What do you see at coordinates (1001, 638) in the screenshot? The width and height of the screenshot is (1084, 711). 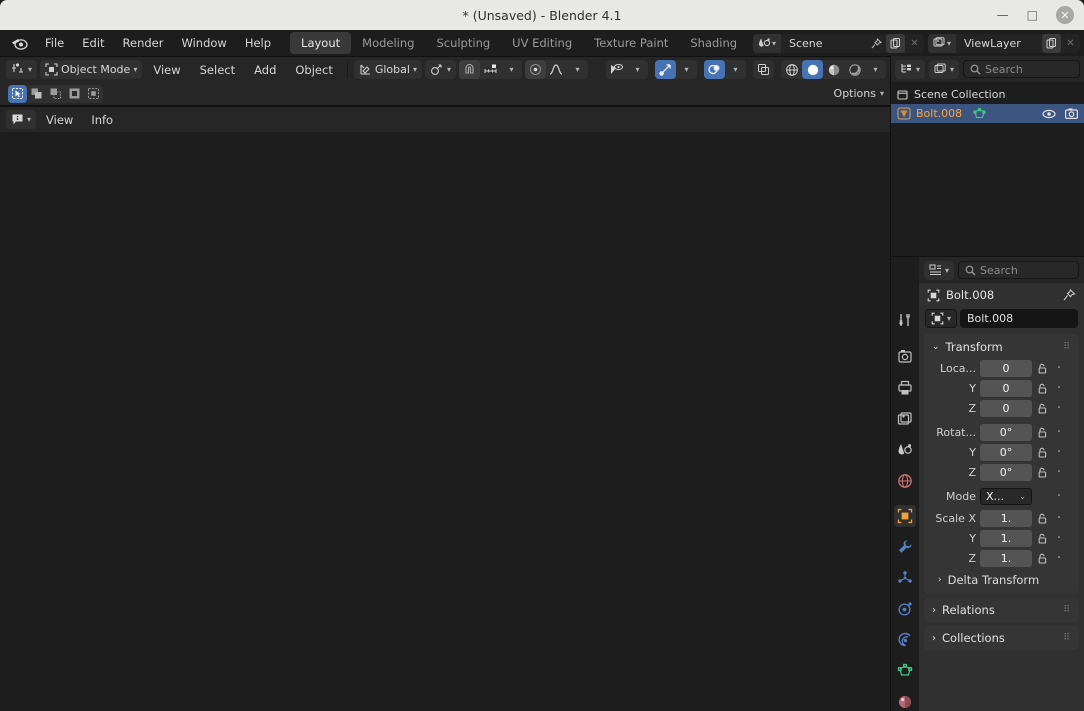 I see `collections-panel: › Collections ⠿` at bounding box center [1001, 638].